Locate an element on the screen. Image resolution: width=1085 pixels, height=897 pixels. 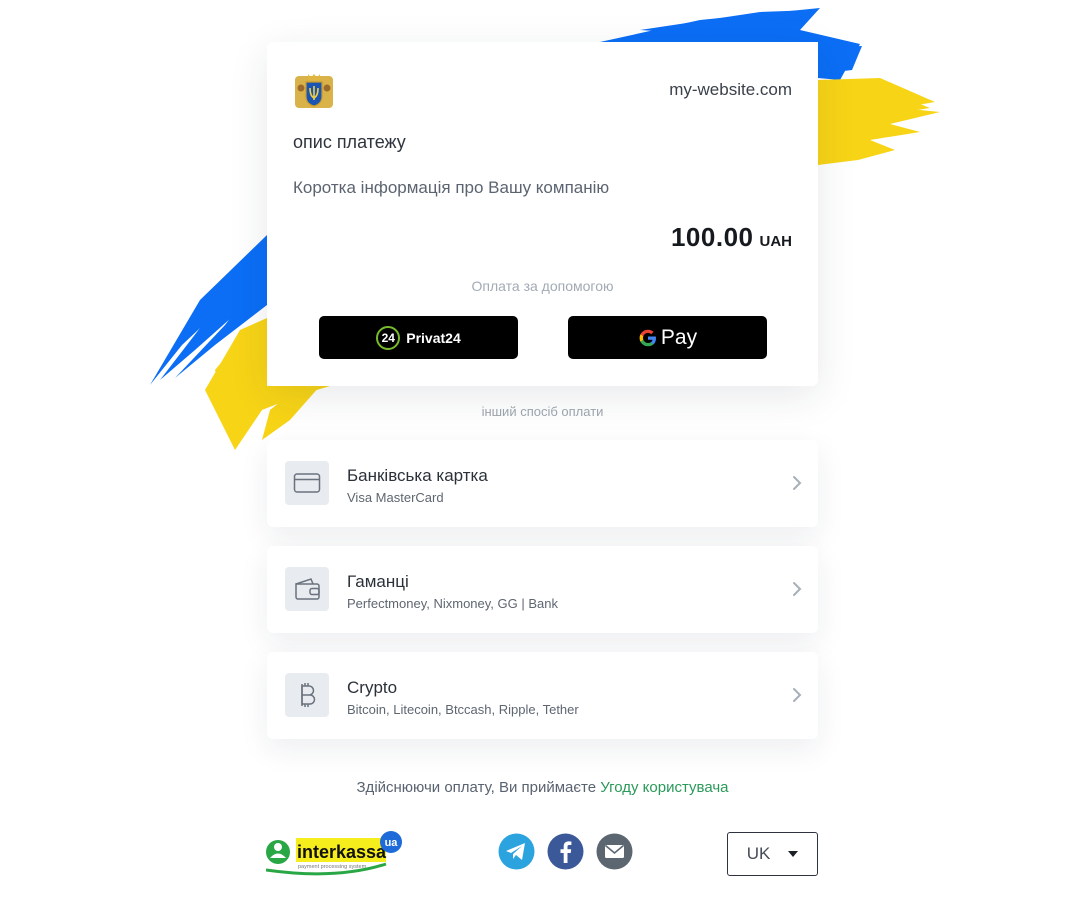
bitcoin-icon is located at coordinates (307, 695).